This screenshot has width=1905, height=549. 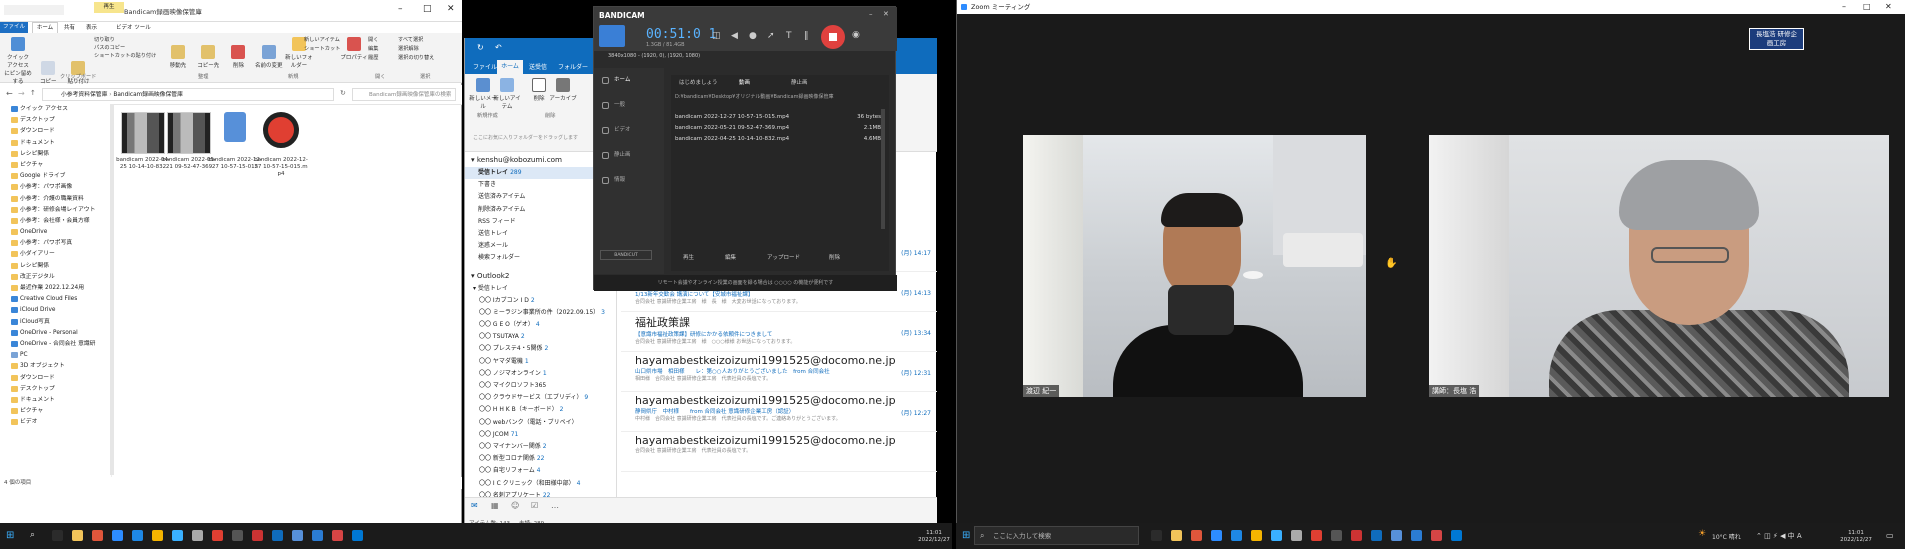 What do you see at coordinates (55, 199) in the screenshot?
I see `nav-item: 小参考：介護の職業資料` at bounding box center [55, 199].